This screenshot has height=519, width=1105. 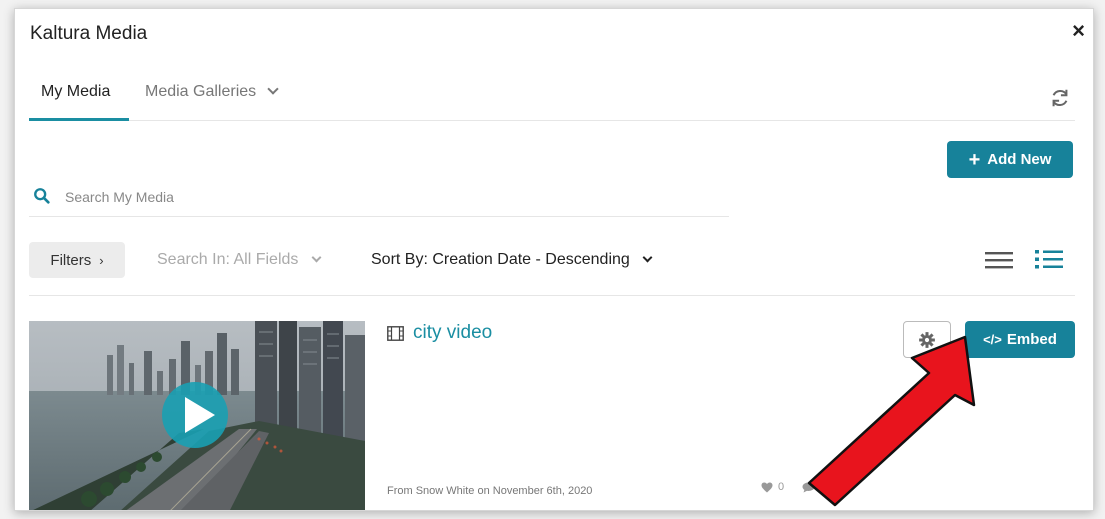 I want to click on media-stats: 0 0, so click(x=802, y=487).